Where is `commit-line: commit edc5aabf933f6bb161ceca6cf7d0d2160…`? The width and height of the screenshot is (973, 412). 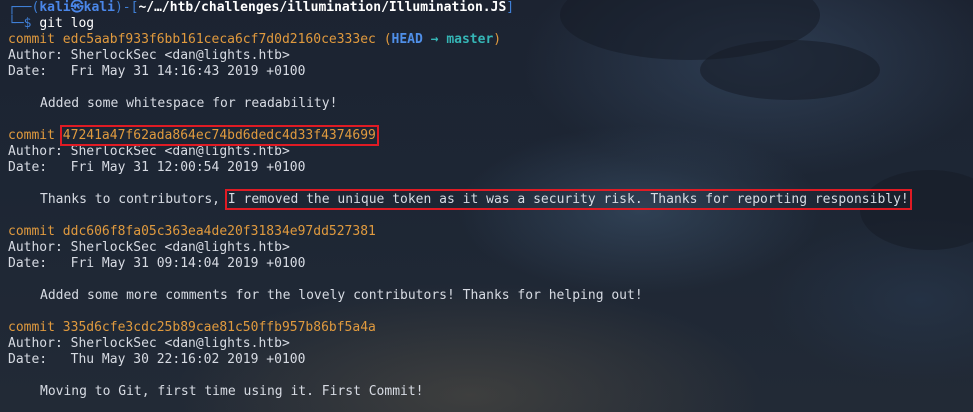
commit-line: commit edc5aabf933f6bb161ceca6cf7d0d2160… is located at coordinates (490, 40).